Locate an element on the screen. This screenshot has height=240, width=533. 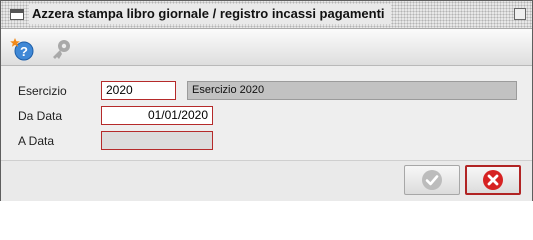
confirm-button is located at coordinates (432, 180).